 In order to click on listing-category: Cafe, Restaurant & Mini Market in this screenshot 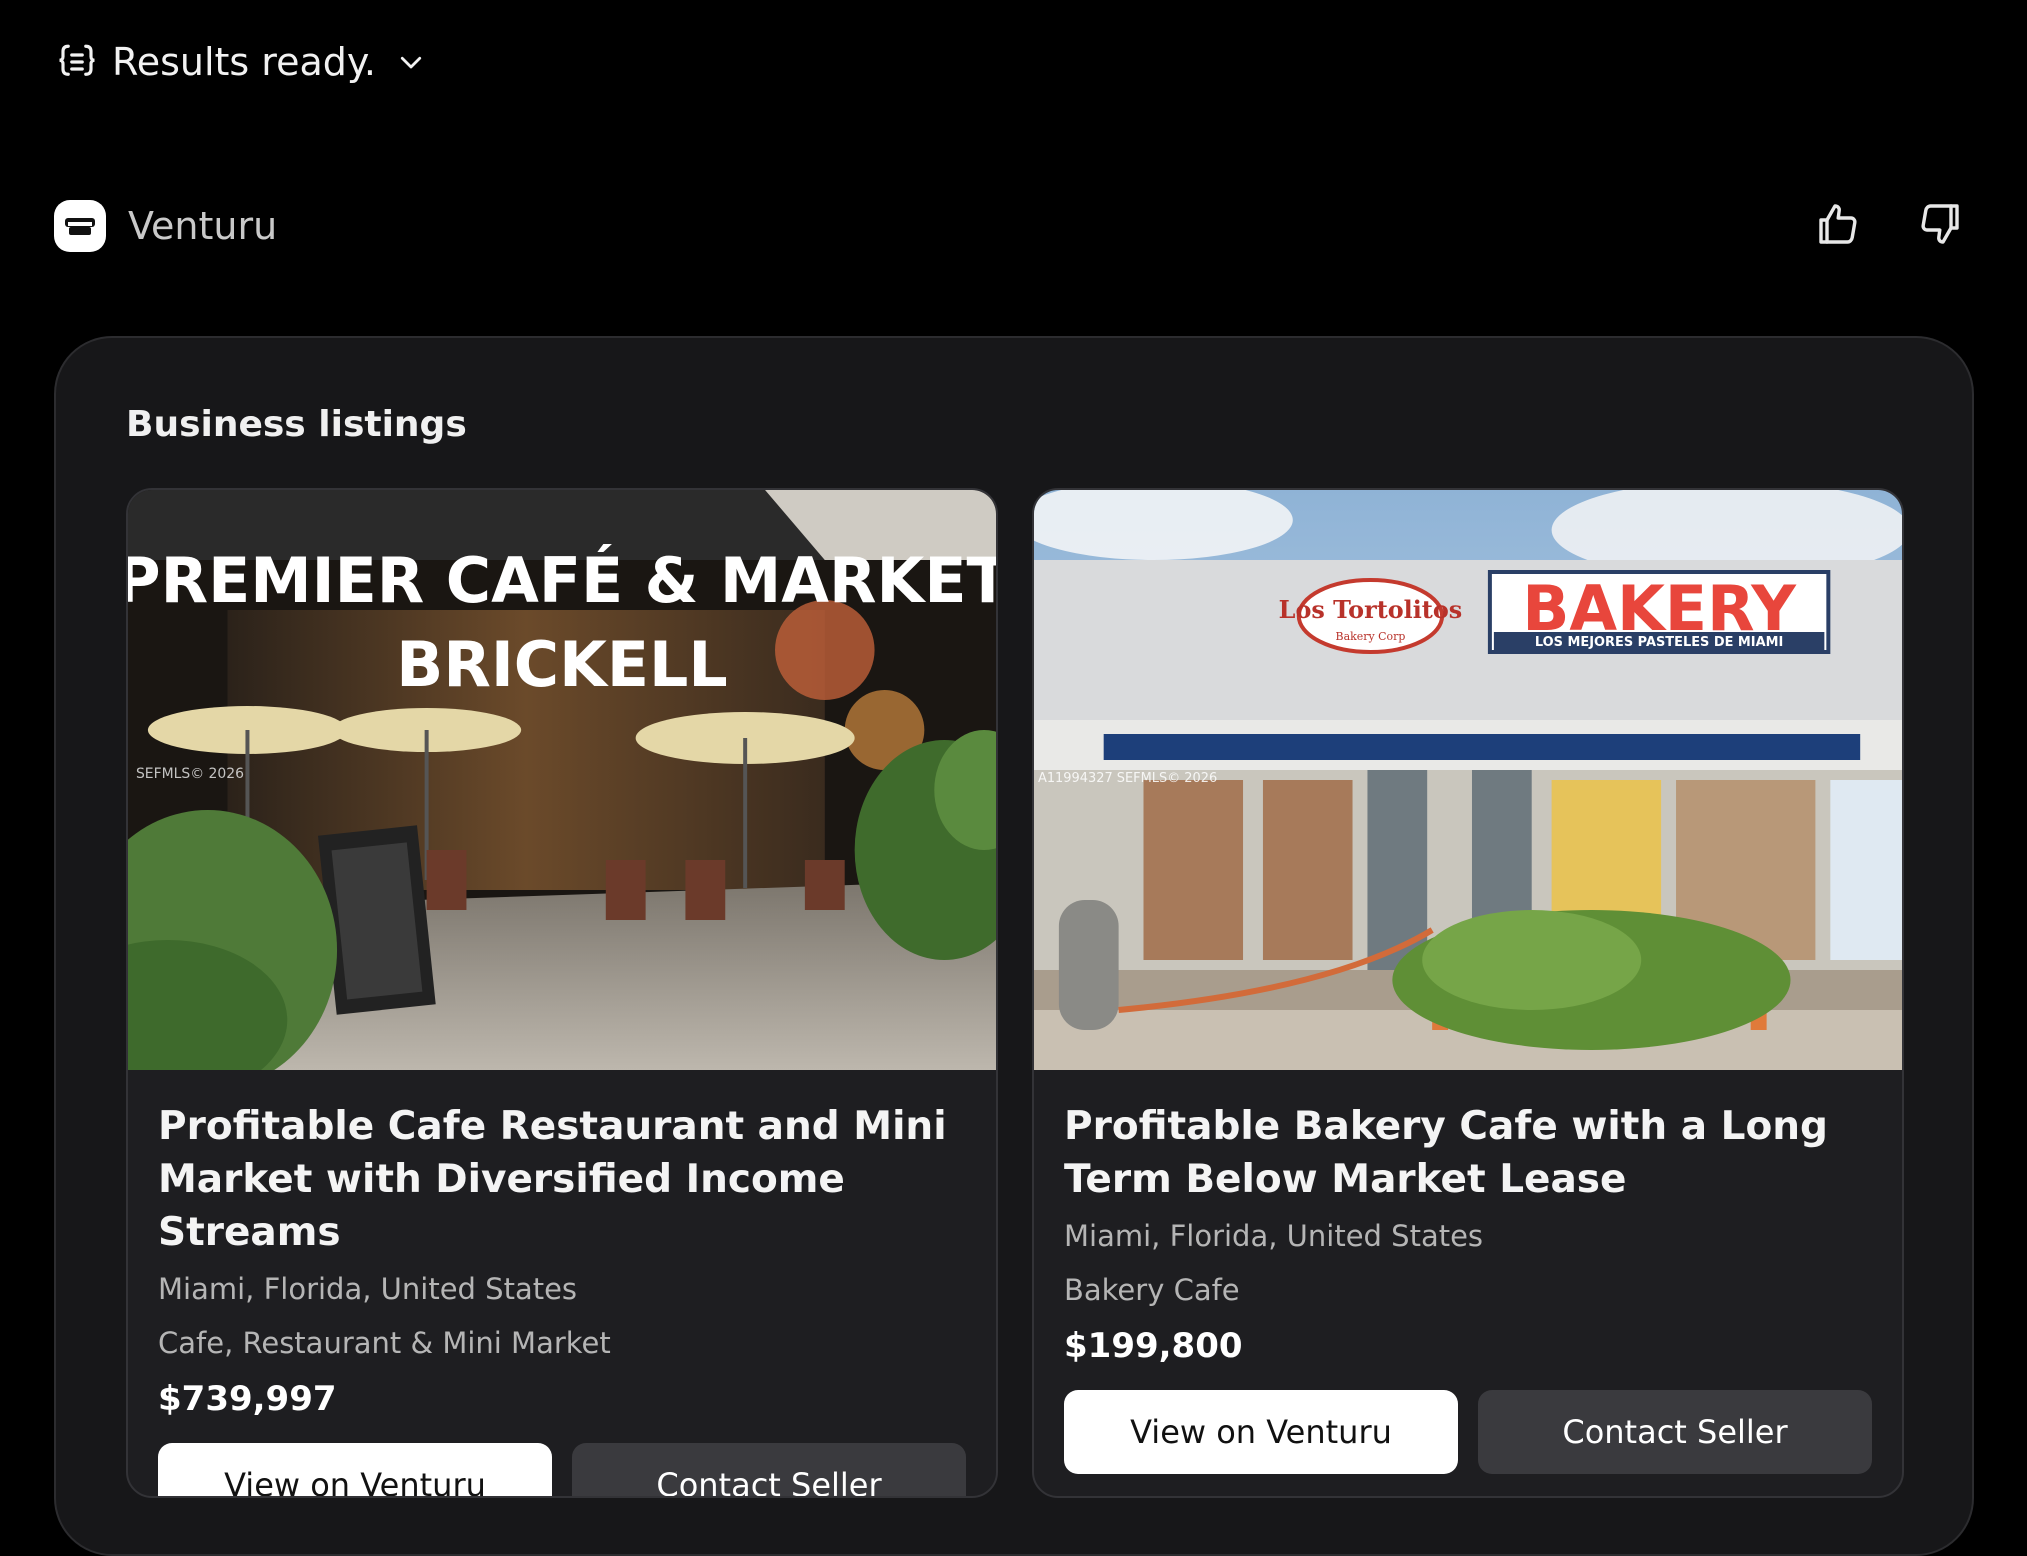, I will do `click(384, 1343)`.